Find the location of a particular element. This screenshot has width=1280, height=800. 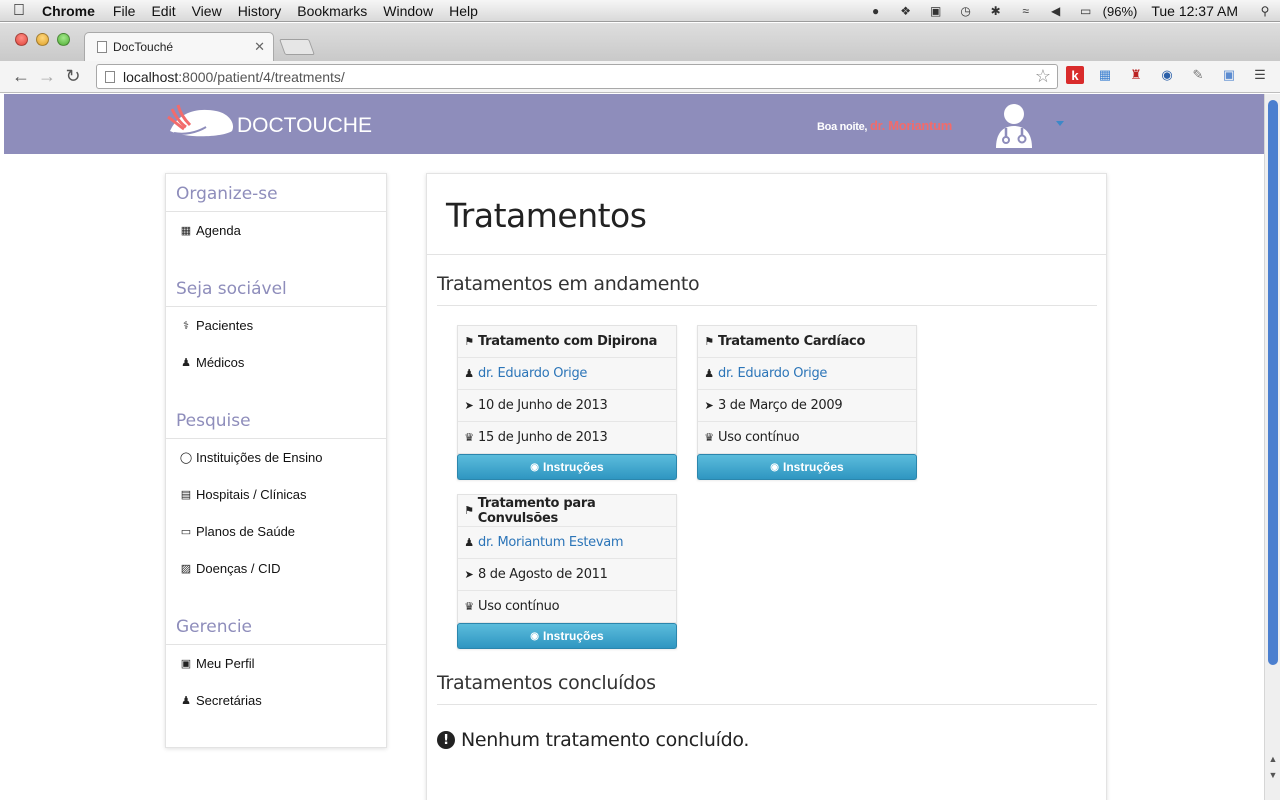

completed-heading: Tratamentos concluídos is located at coordinates (546, 683).